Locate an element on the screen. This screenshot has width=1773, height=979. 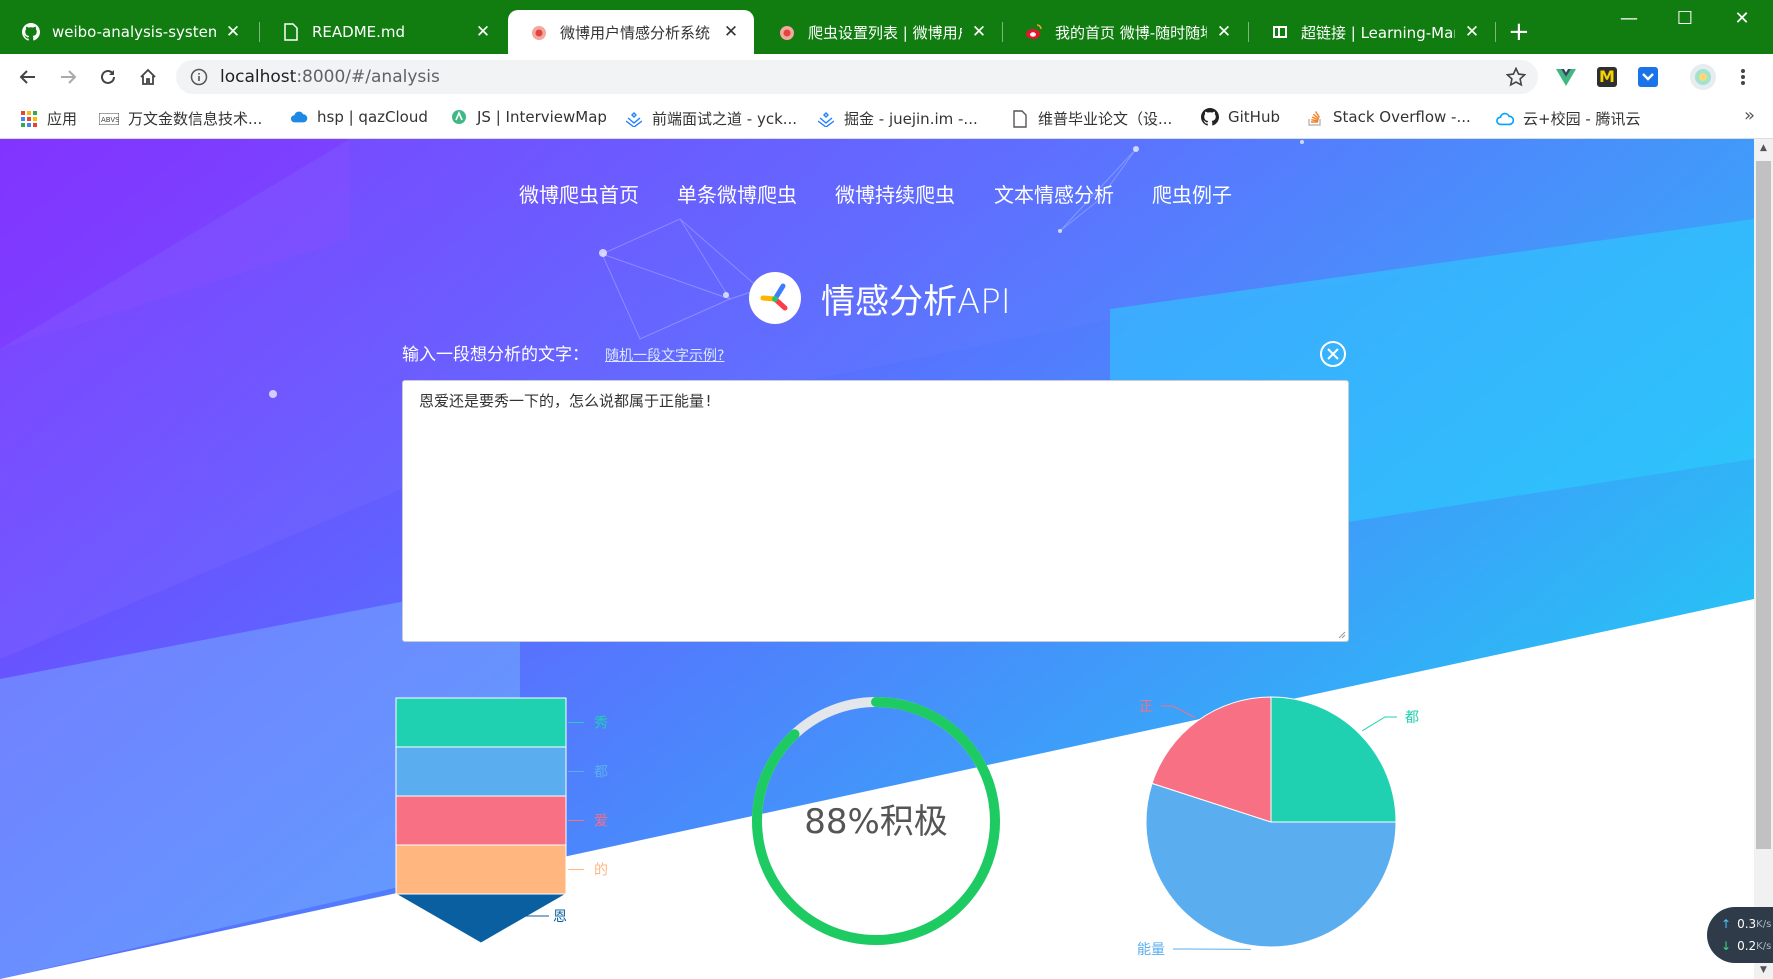
window-minimize-button: — is located at coordinates (1629, 18).